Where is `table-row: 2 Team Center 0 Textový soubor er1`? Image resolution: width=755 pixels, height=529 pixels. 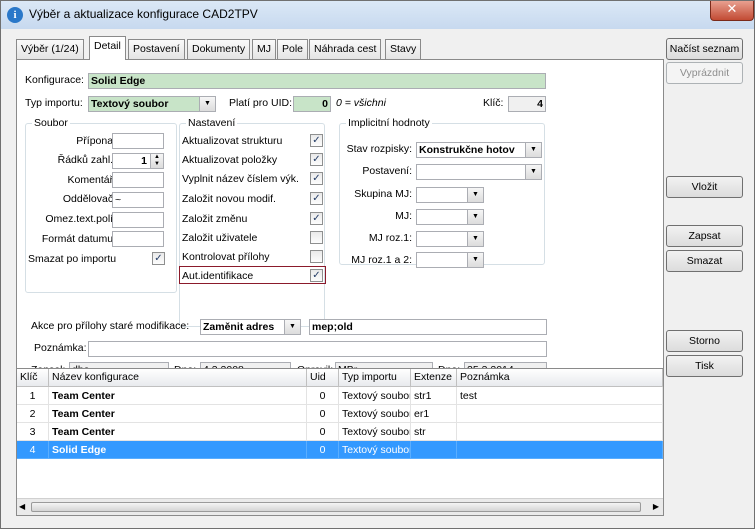
table-row: 2 Team Center 0 Textový soubor er1 is located at coordinates (340, 414).